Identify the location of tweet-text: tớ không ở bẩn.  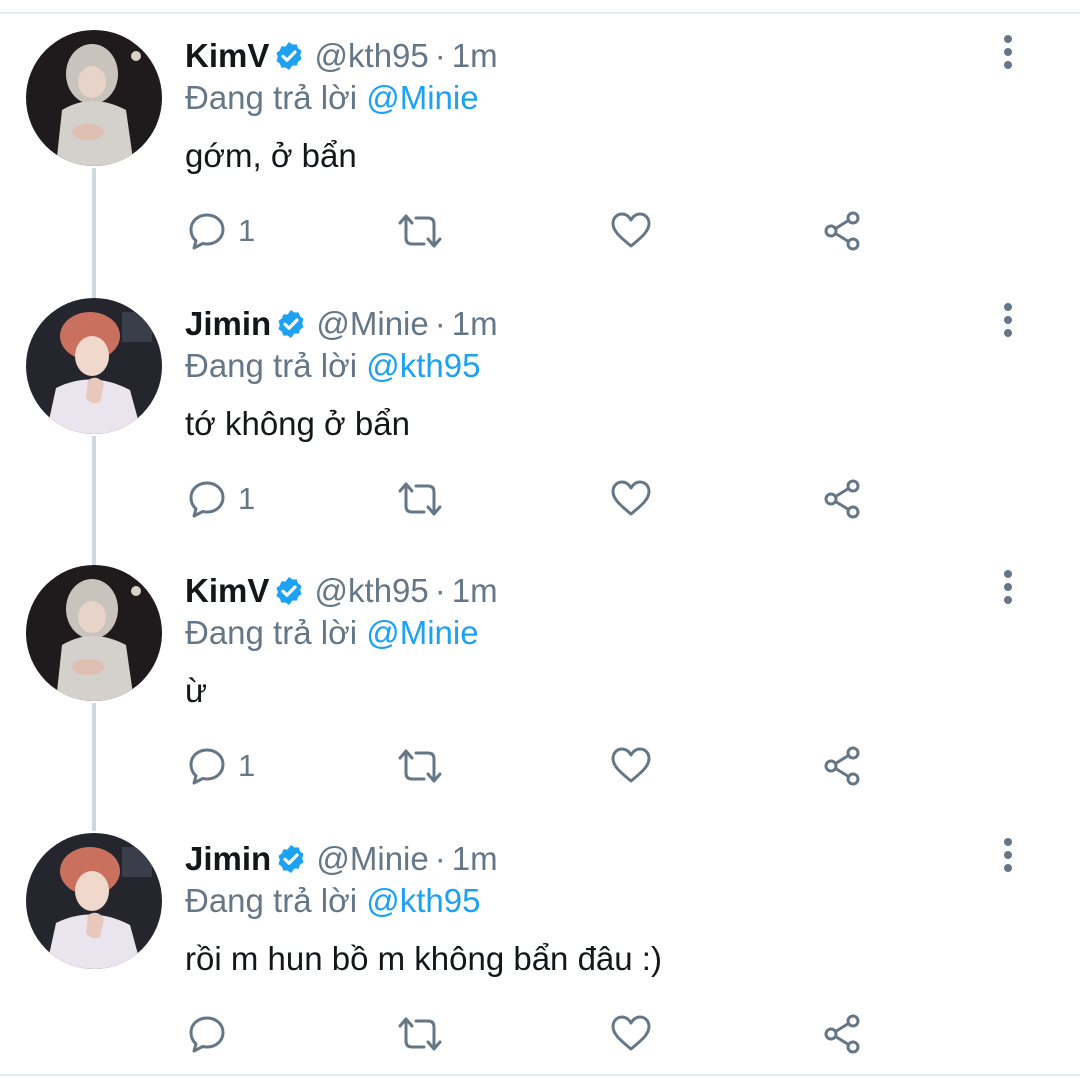
(297, 423).